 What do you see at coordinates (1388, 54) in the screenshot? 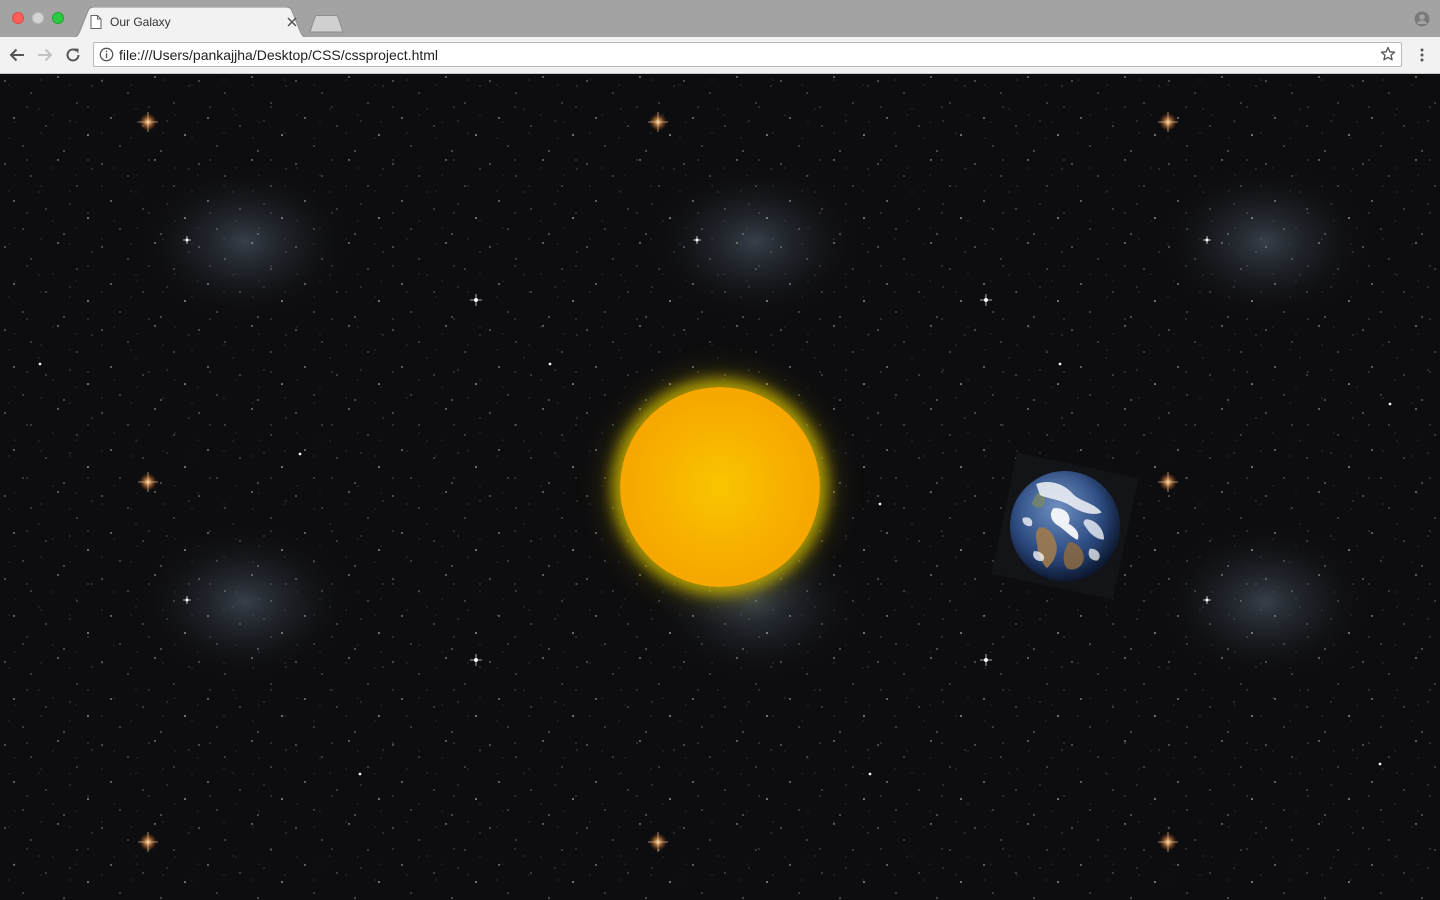
I see `star-icon` at bounding box center [1388, 54].